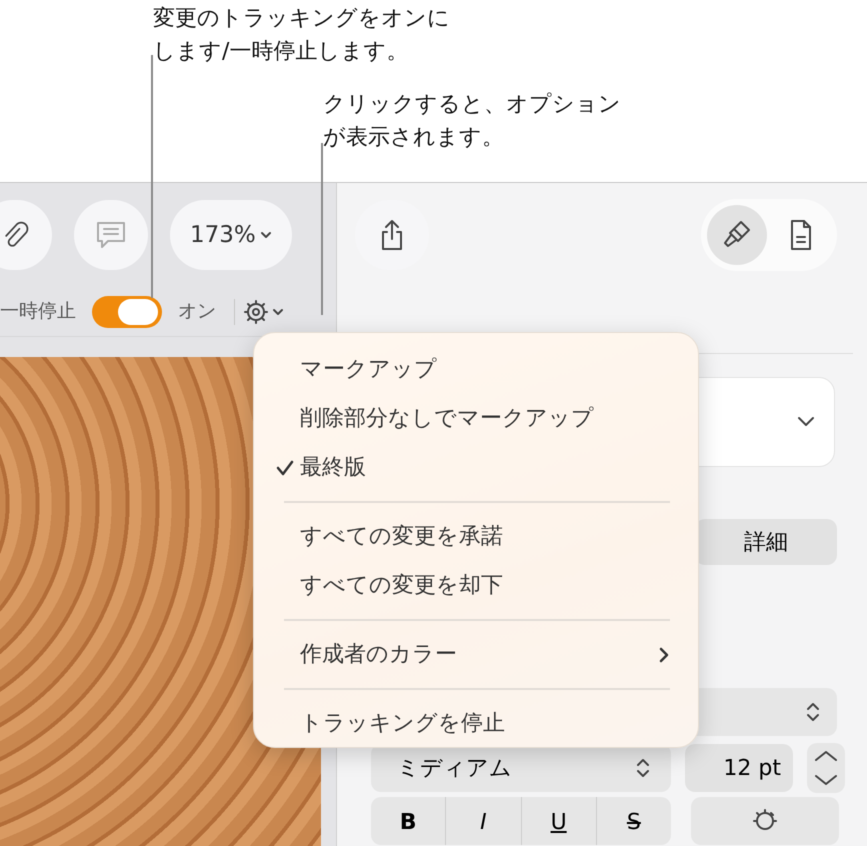 This screenshot has height=846, width=867. Describe the element at coordinates (559, 821) in the screenshot. I see `text-style-button: U` at that location.